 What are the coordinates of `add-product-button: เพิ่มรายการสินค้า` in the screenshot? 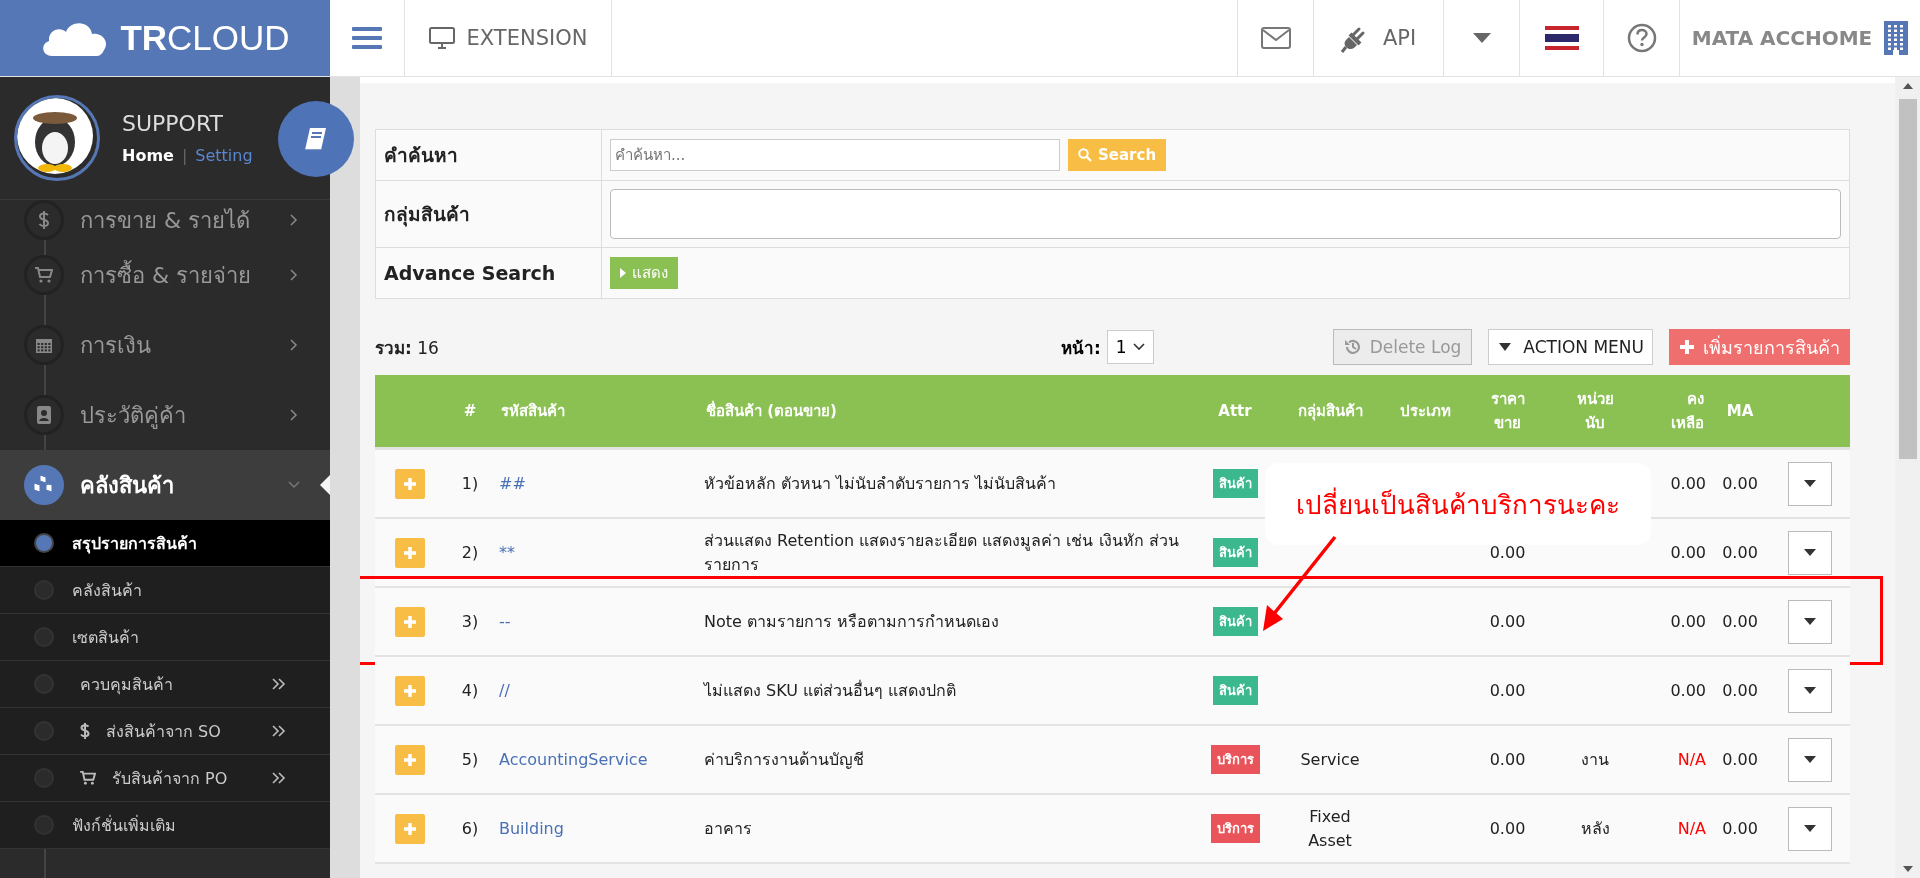 It's located at (1759, 347).